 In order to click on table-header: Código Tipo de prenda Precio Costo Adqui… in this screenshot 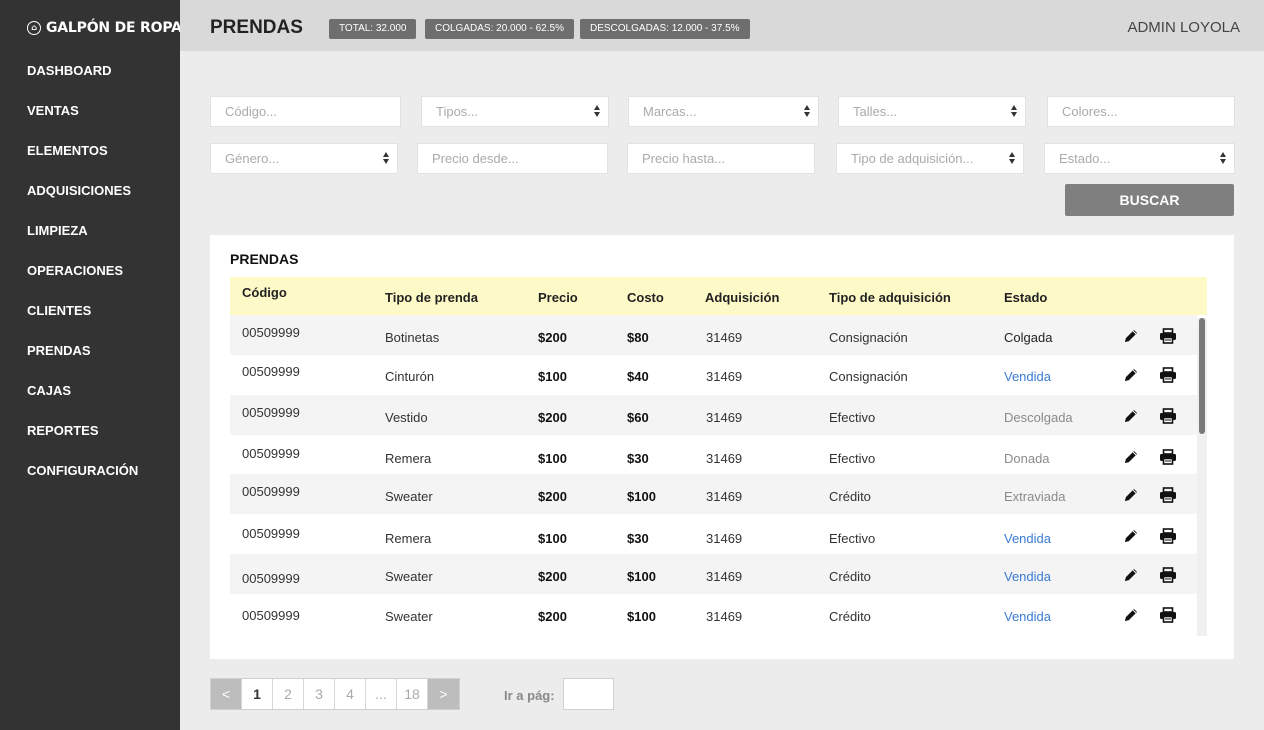, I will do `click(718, 296)`.